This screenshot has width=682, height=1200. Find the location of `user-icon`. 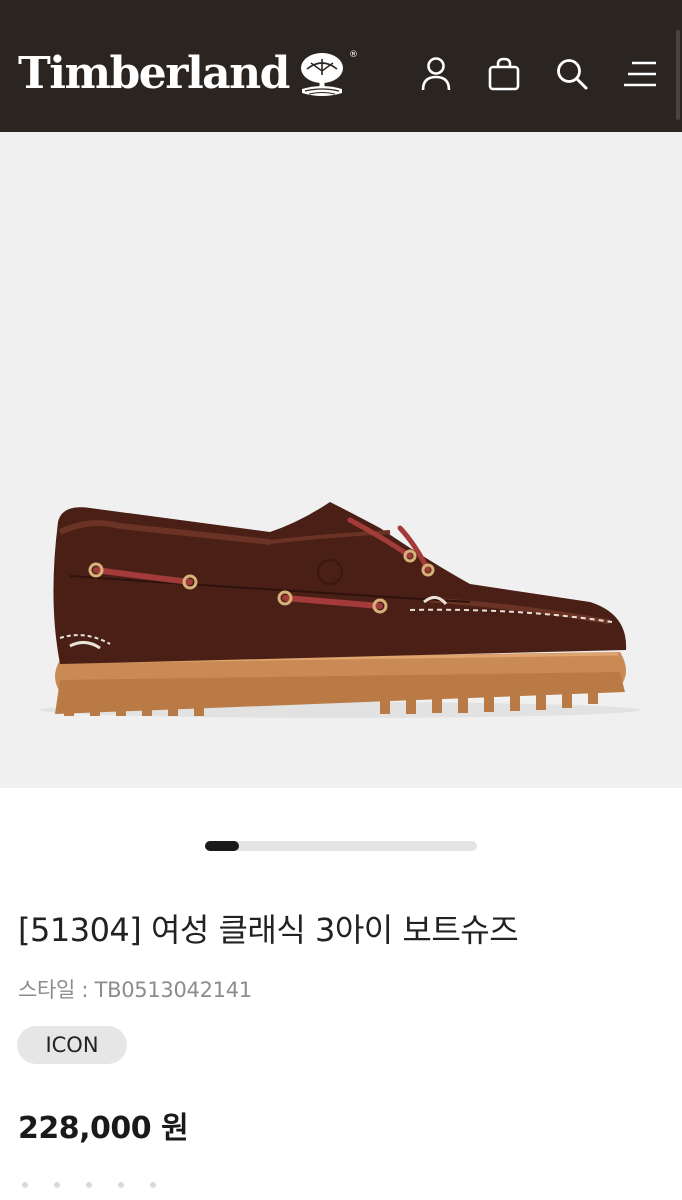

user-icon is located at coordinates (436, 74).